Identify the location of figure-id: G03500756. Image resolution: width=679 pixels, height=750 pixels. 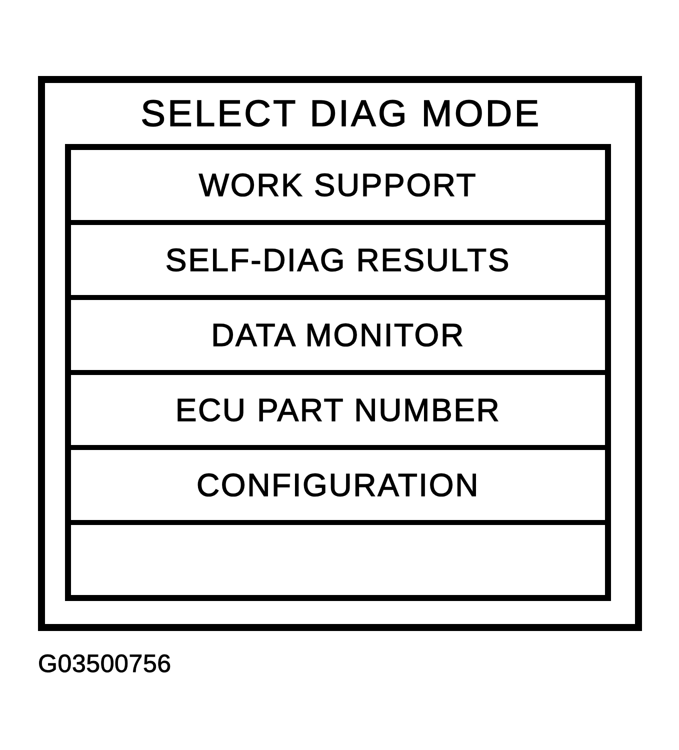
(105, 664).